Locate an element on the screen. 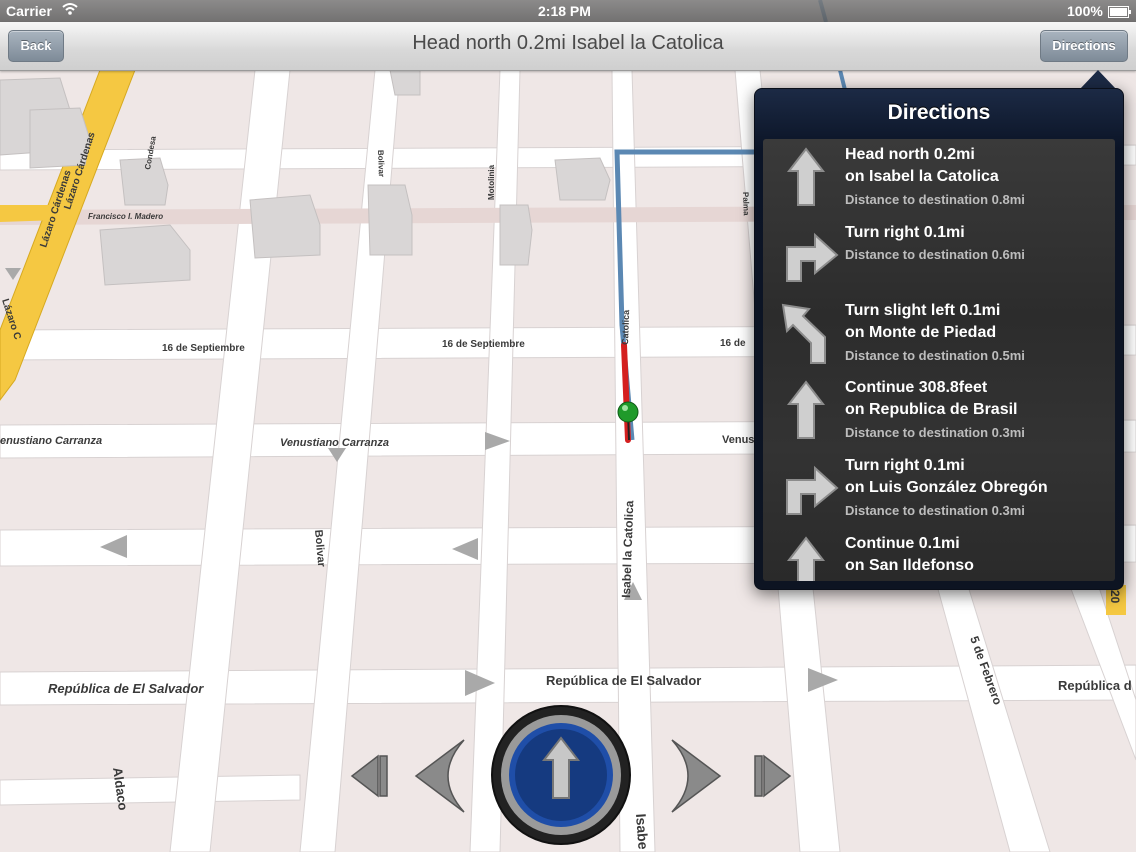  street-label-salvador-a: República de El Salvador is located at coordinates (126, 688).